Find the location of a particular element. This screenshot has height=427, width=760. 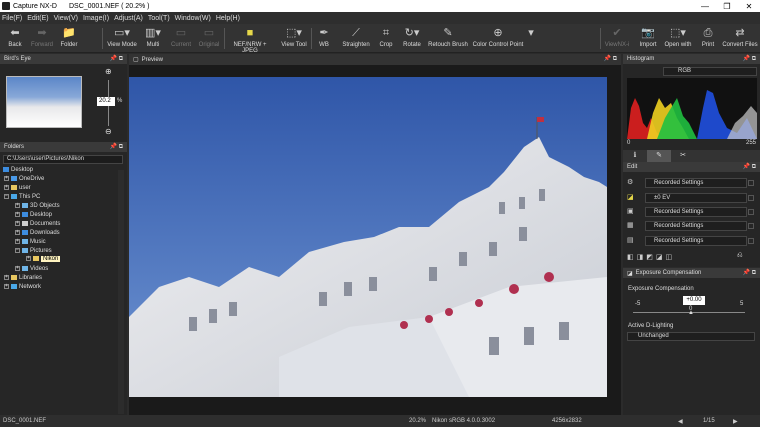

retouch-brush-button: ✎ Retouch Brush is located at coordinates (448, 37).